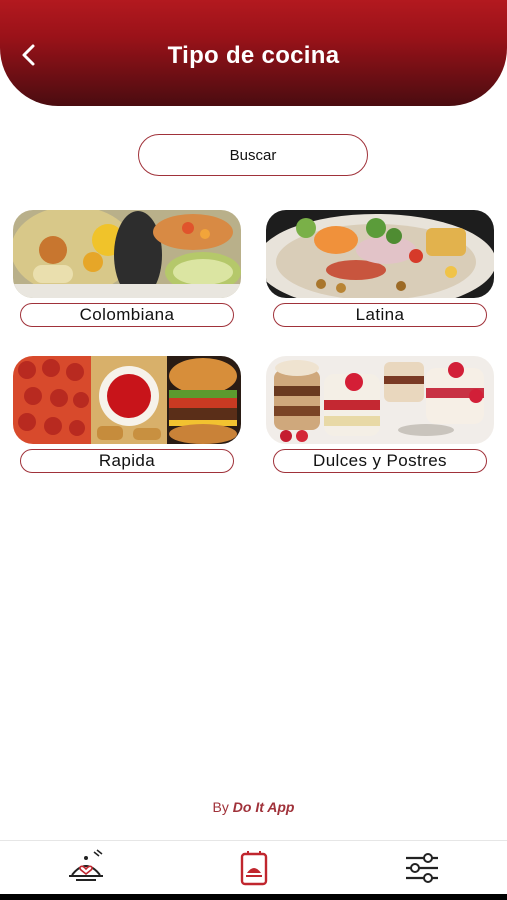  I want to click on brand-name: Do It App, so click(263, 807).